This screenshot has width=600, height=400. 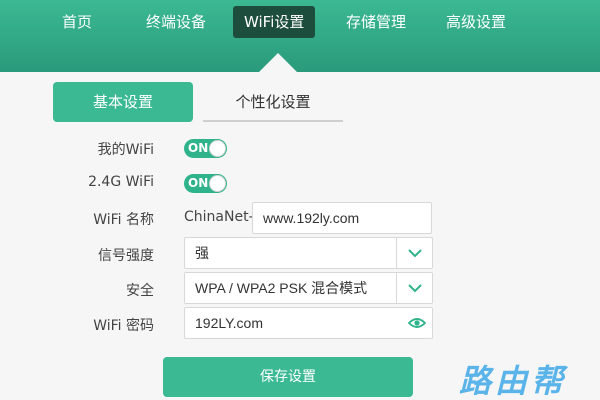 What do you see at coordinates (417, 323) in the screenshot?
I see `eye-icon` at bounding box center [417, 323].